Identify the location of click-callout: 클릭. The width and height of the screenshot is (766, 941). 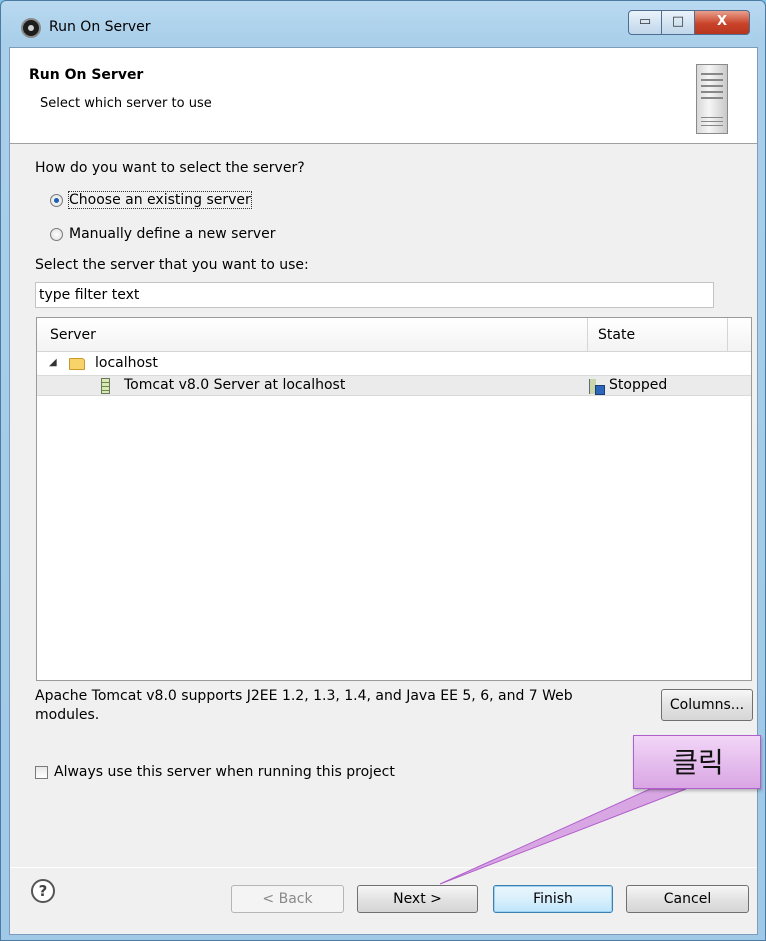
(697, 762).